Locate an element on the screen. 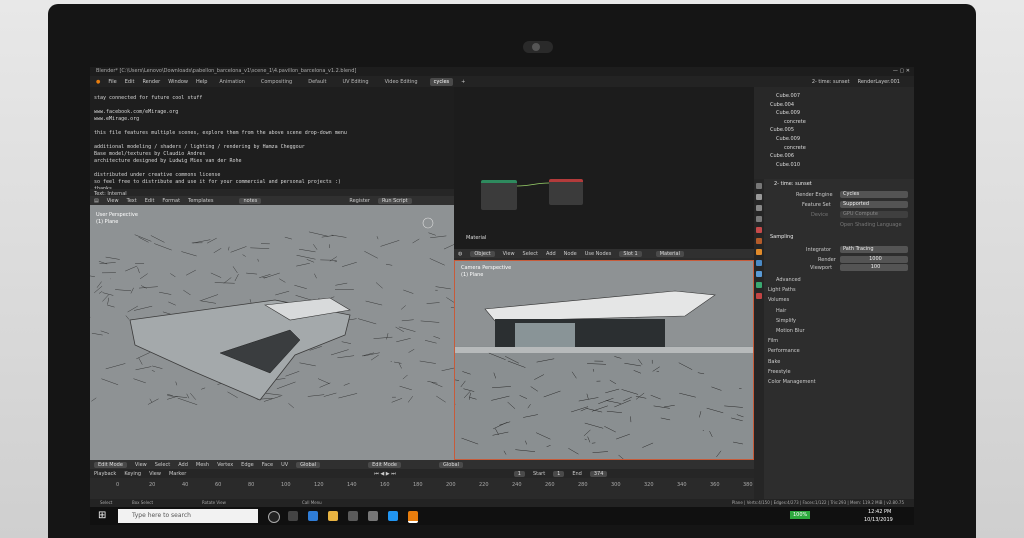 Image resolution: width=1024 pixels, height=538 pixels. render-engine-dropdown: Cycles is located at coordinates (874, 194).